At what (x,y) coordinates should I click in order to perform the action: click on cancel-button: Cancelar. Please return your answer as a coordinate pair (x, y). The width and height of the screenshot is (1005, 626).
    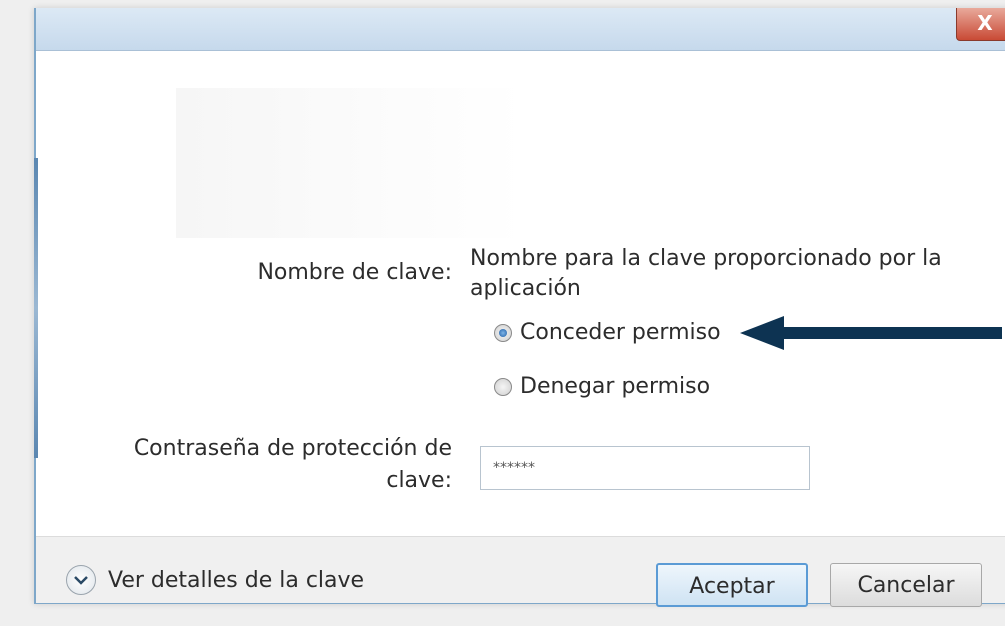
    Looking at the image, I should click on (906, 585).